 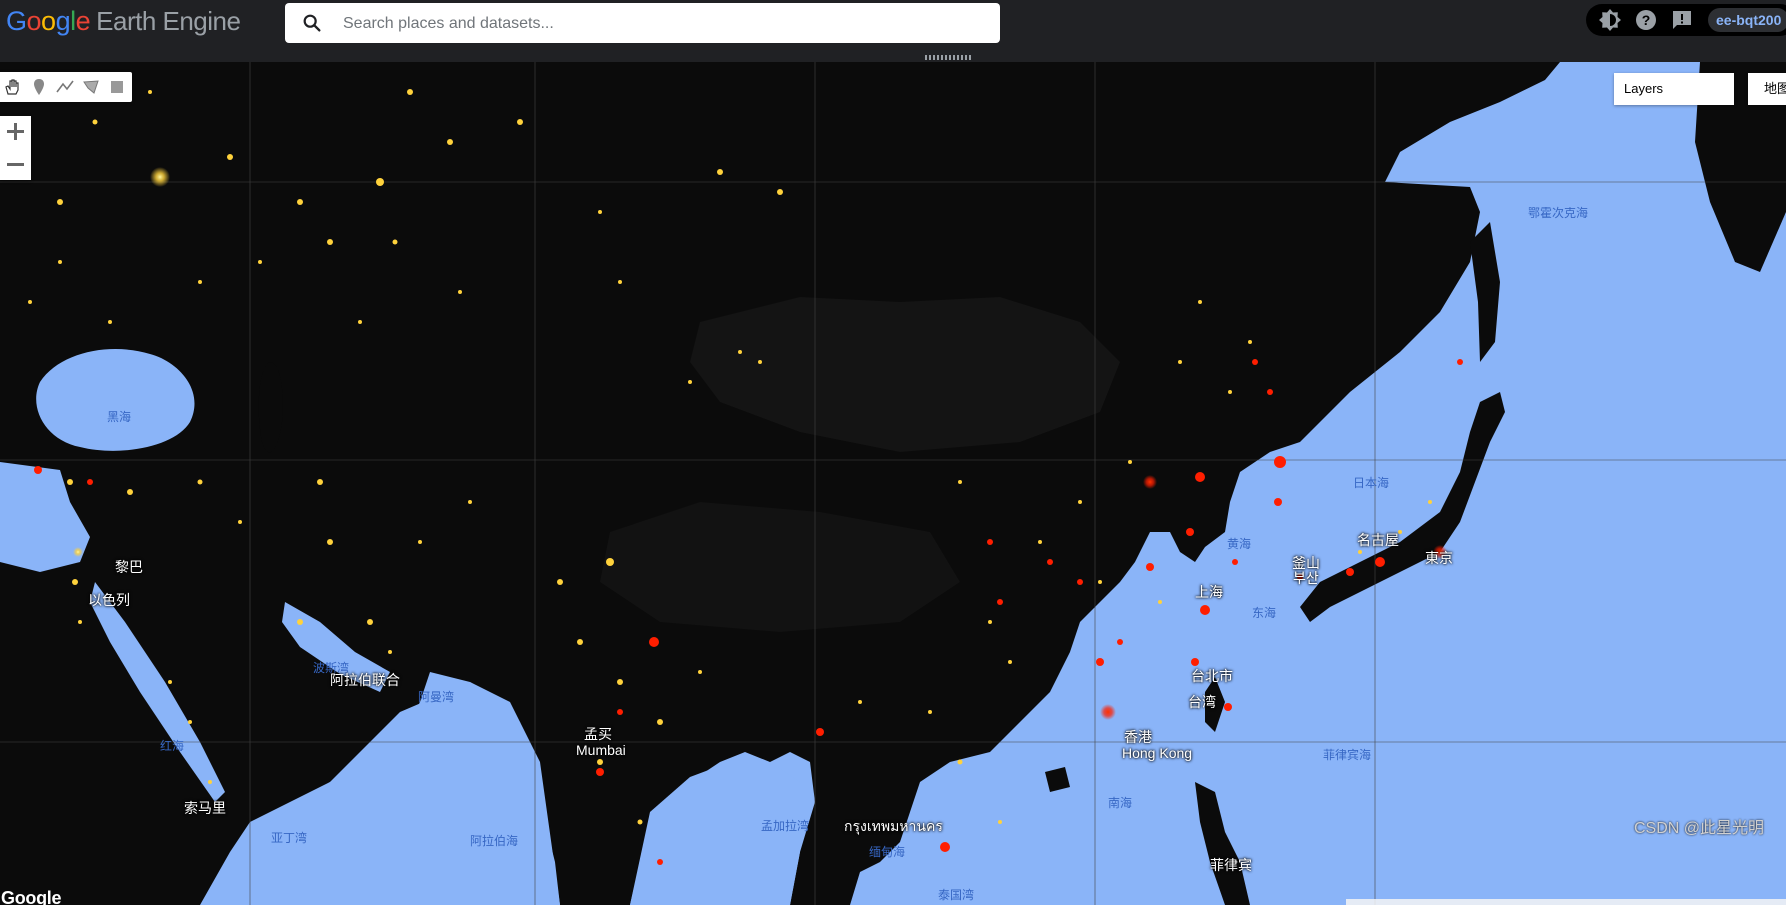 What do you see at coordinates (1439, 558) in the screenshot?
I see `map-label: 東京` at bounding box center [1439, 558].